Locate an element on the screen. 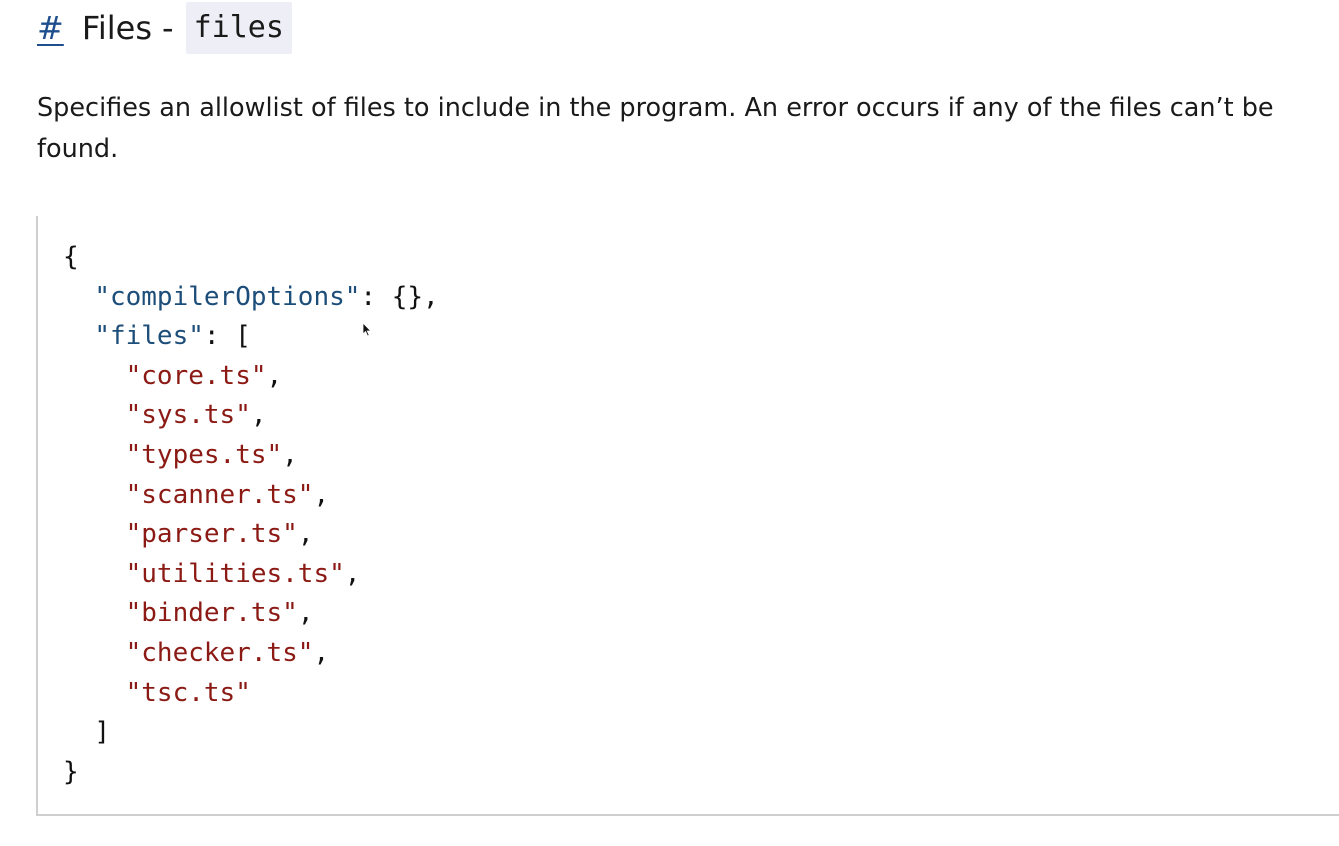  compiler-options-value: : {}, is located at coordinates (399, 296).